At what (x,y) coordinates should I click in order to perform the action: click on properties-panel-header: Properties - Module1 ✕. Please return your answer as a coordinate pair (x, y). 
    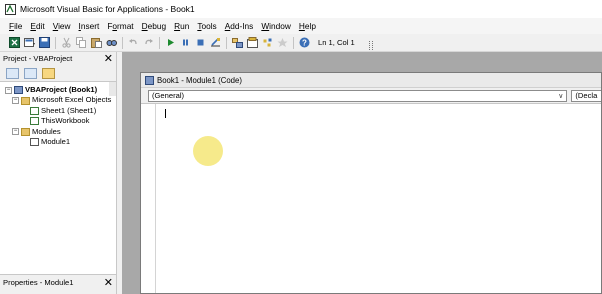
    Looking at the image, I should click on (58, 282).